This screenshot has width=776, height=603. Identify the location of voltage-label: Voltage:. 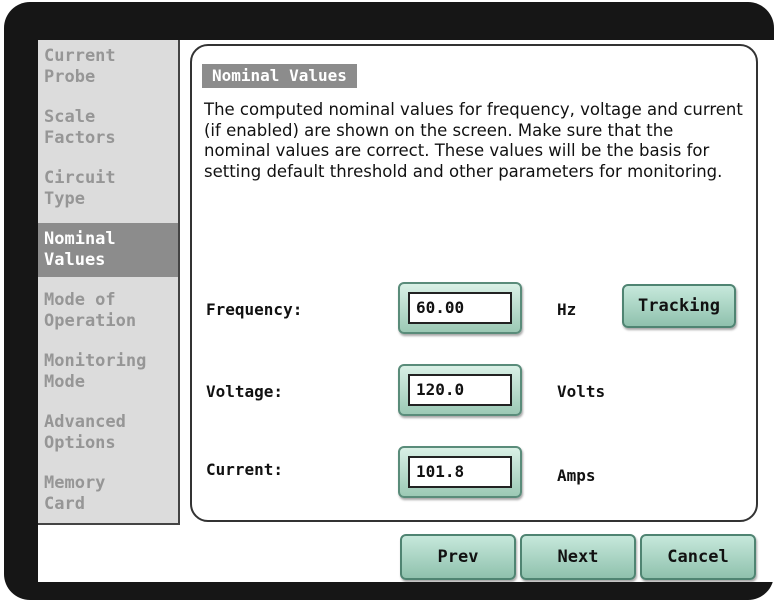
(245, 391).